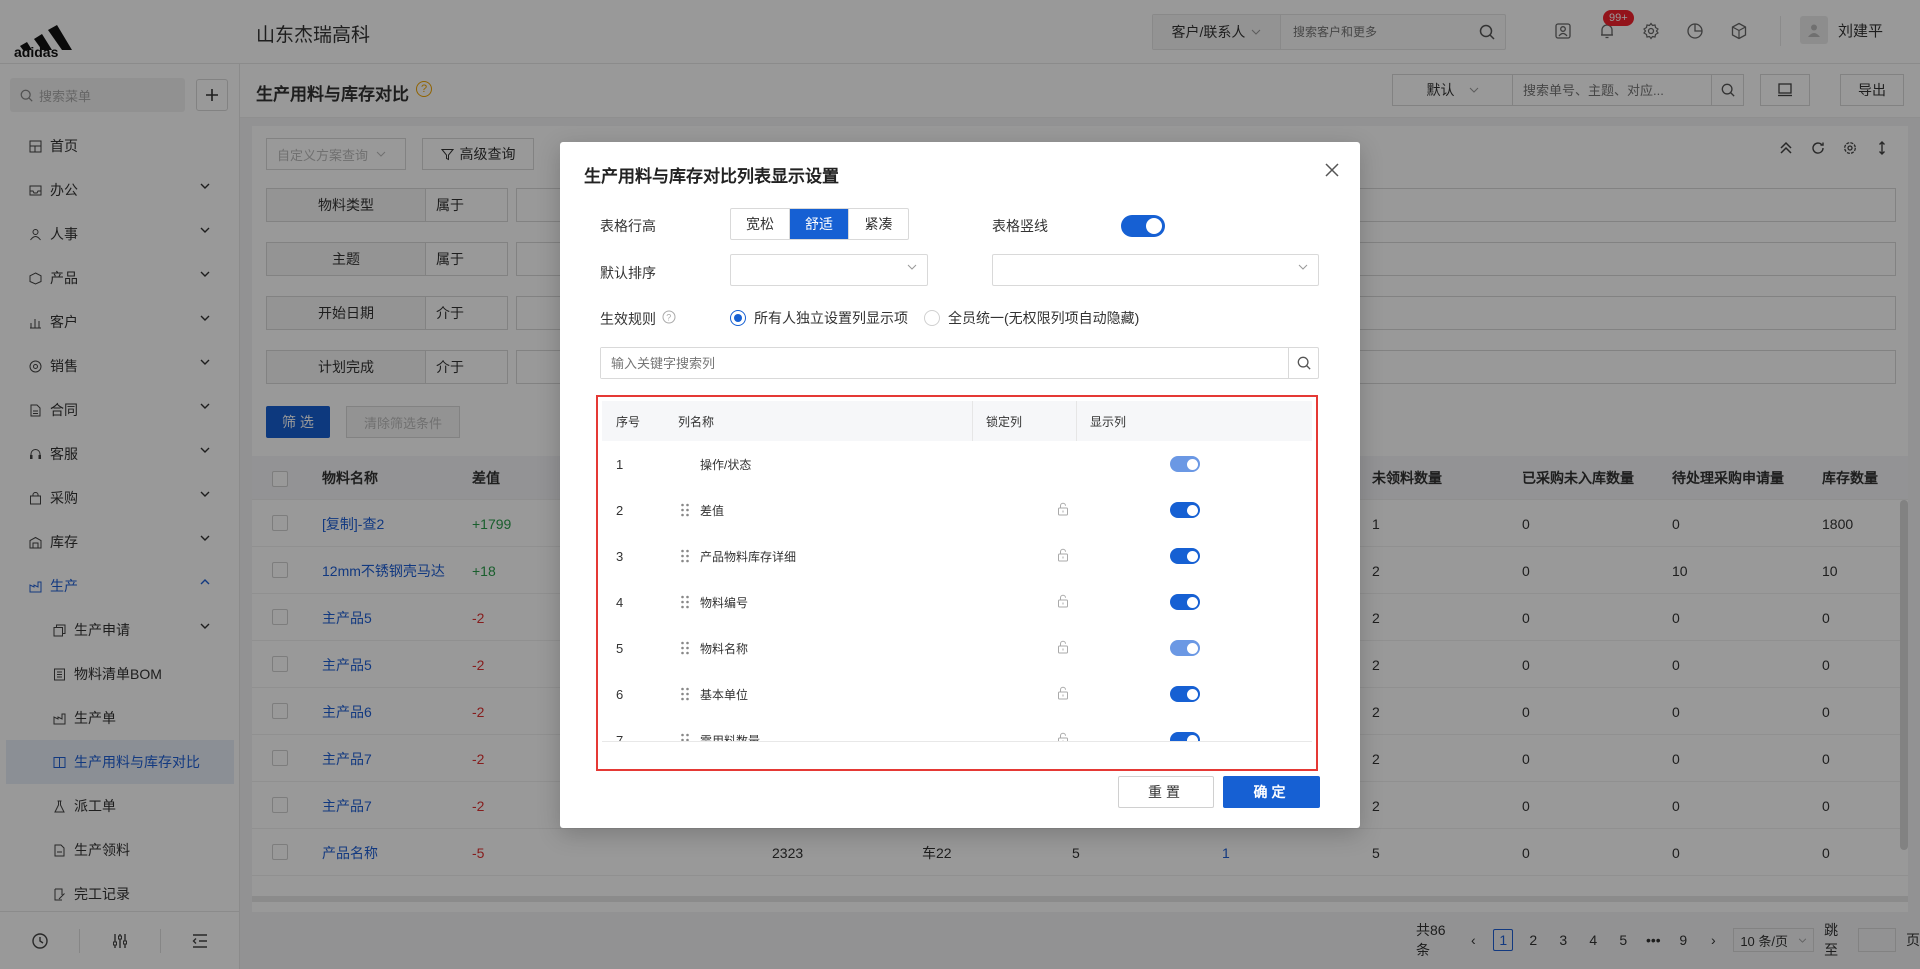  Describe the element at coordinates (1044, 318) in the screenshot. I see `rule-option-label: 全员统一(无权限列项自动隐藏)` at that location.